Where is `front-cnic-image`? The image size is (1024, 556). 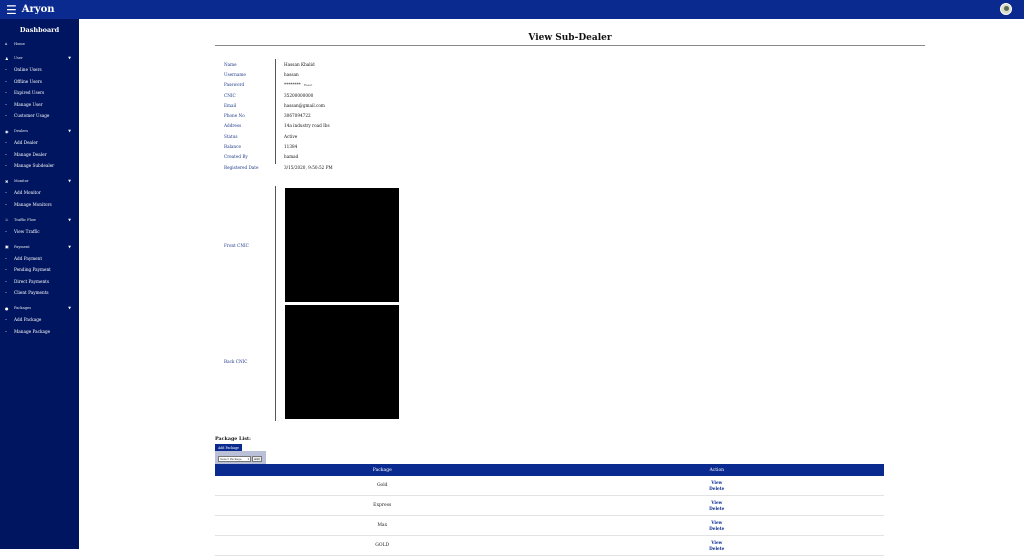
front-cnic-image is located at coordinates (342, 245).